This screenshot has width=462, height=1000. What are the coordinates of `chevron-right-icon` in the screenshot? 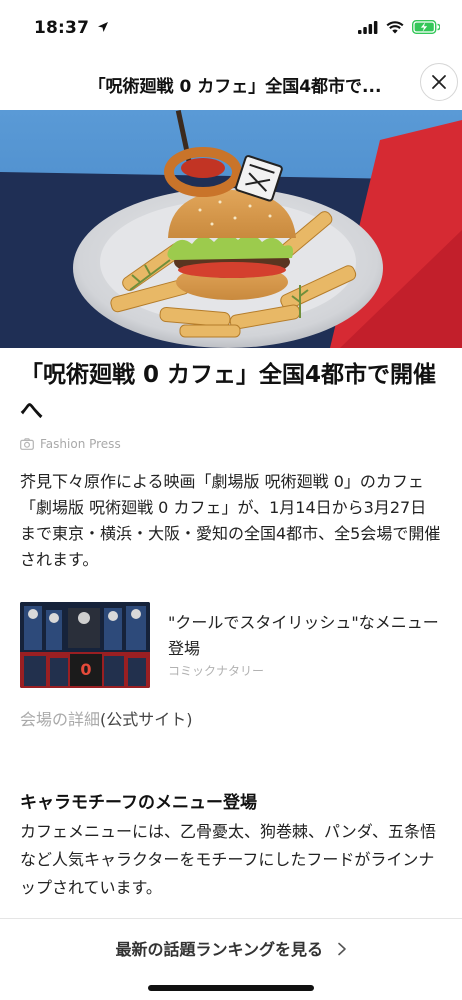 It's located at (341, 949).